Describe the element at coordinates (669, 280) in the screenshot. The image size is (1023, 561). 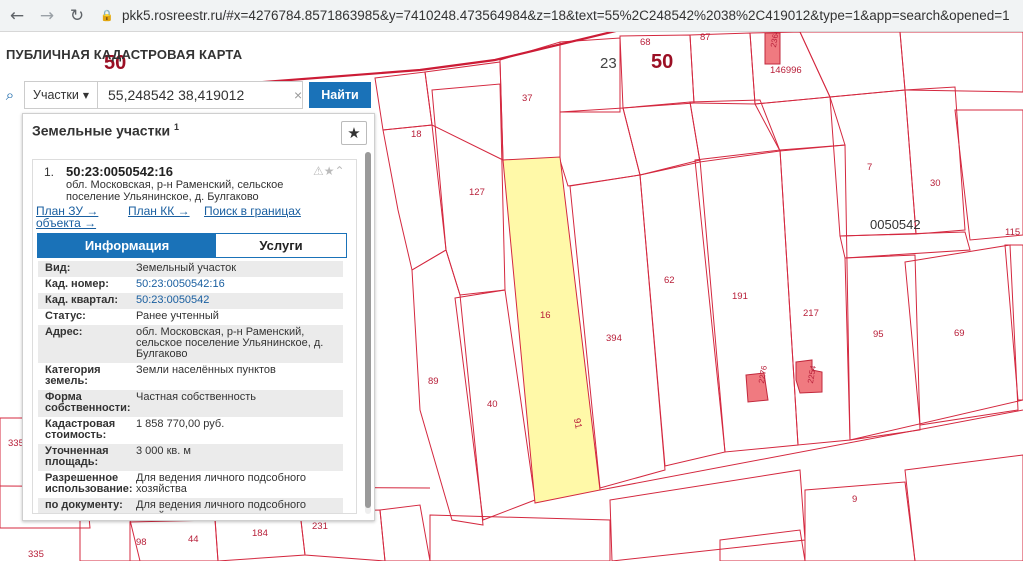
I see `plot-number-label: 62` at that location.